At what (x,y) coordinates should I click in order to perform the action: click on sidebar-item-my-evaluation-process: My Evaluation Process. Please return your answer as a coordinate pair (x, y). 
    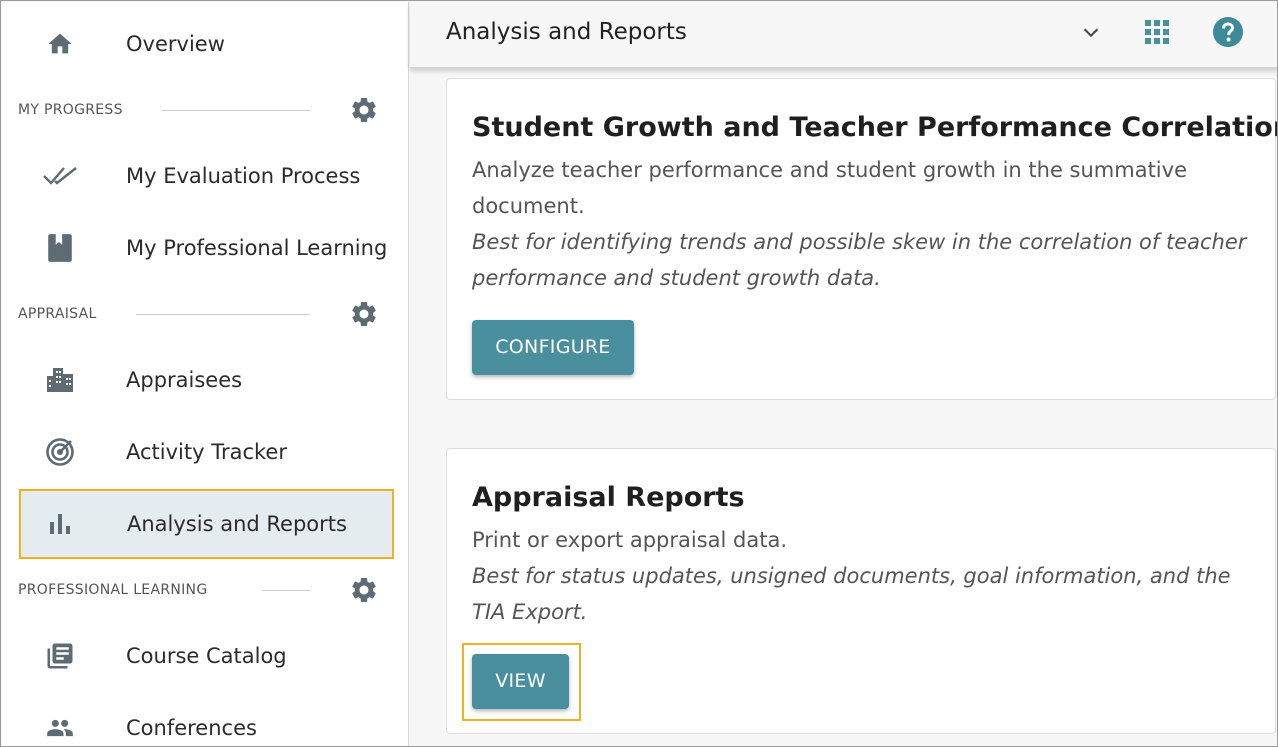
    Looking at the image, I should click on (205, 176).